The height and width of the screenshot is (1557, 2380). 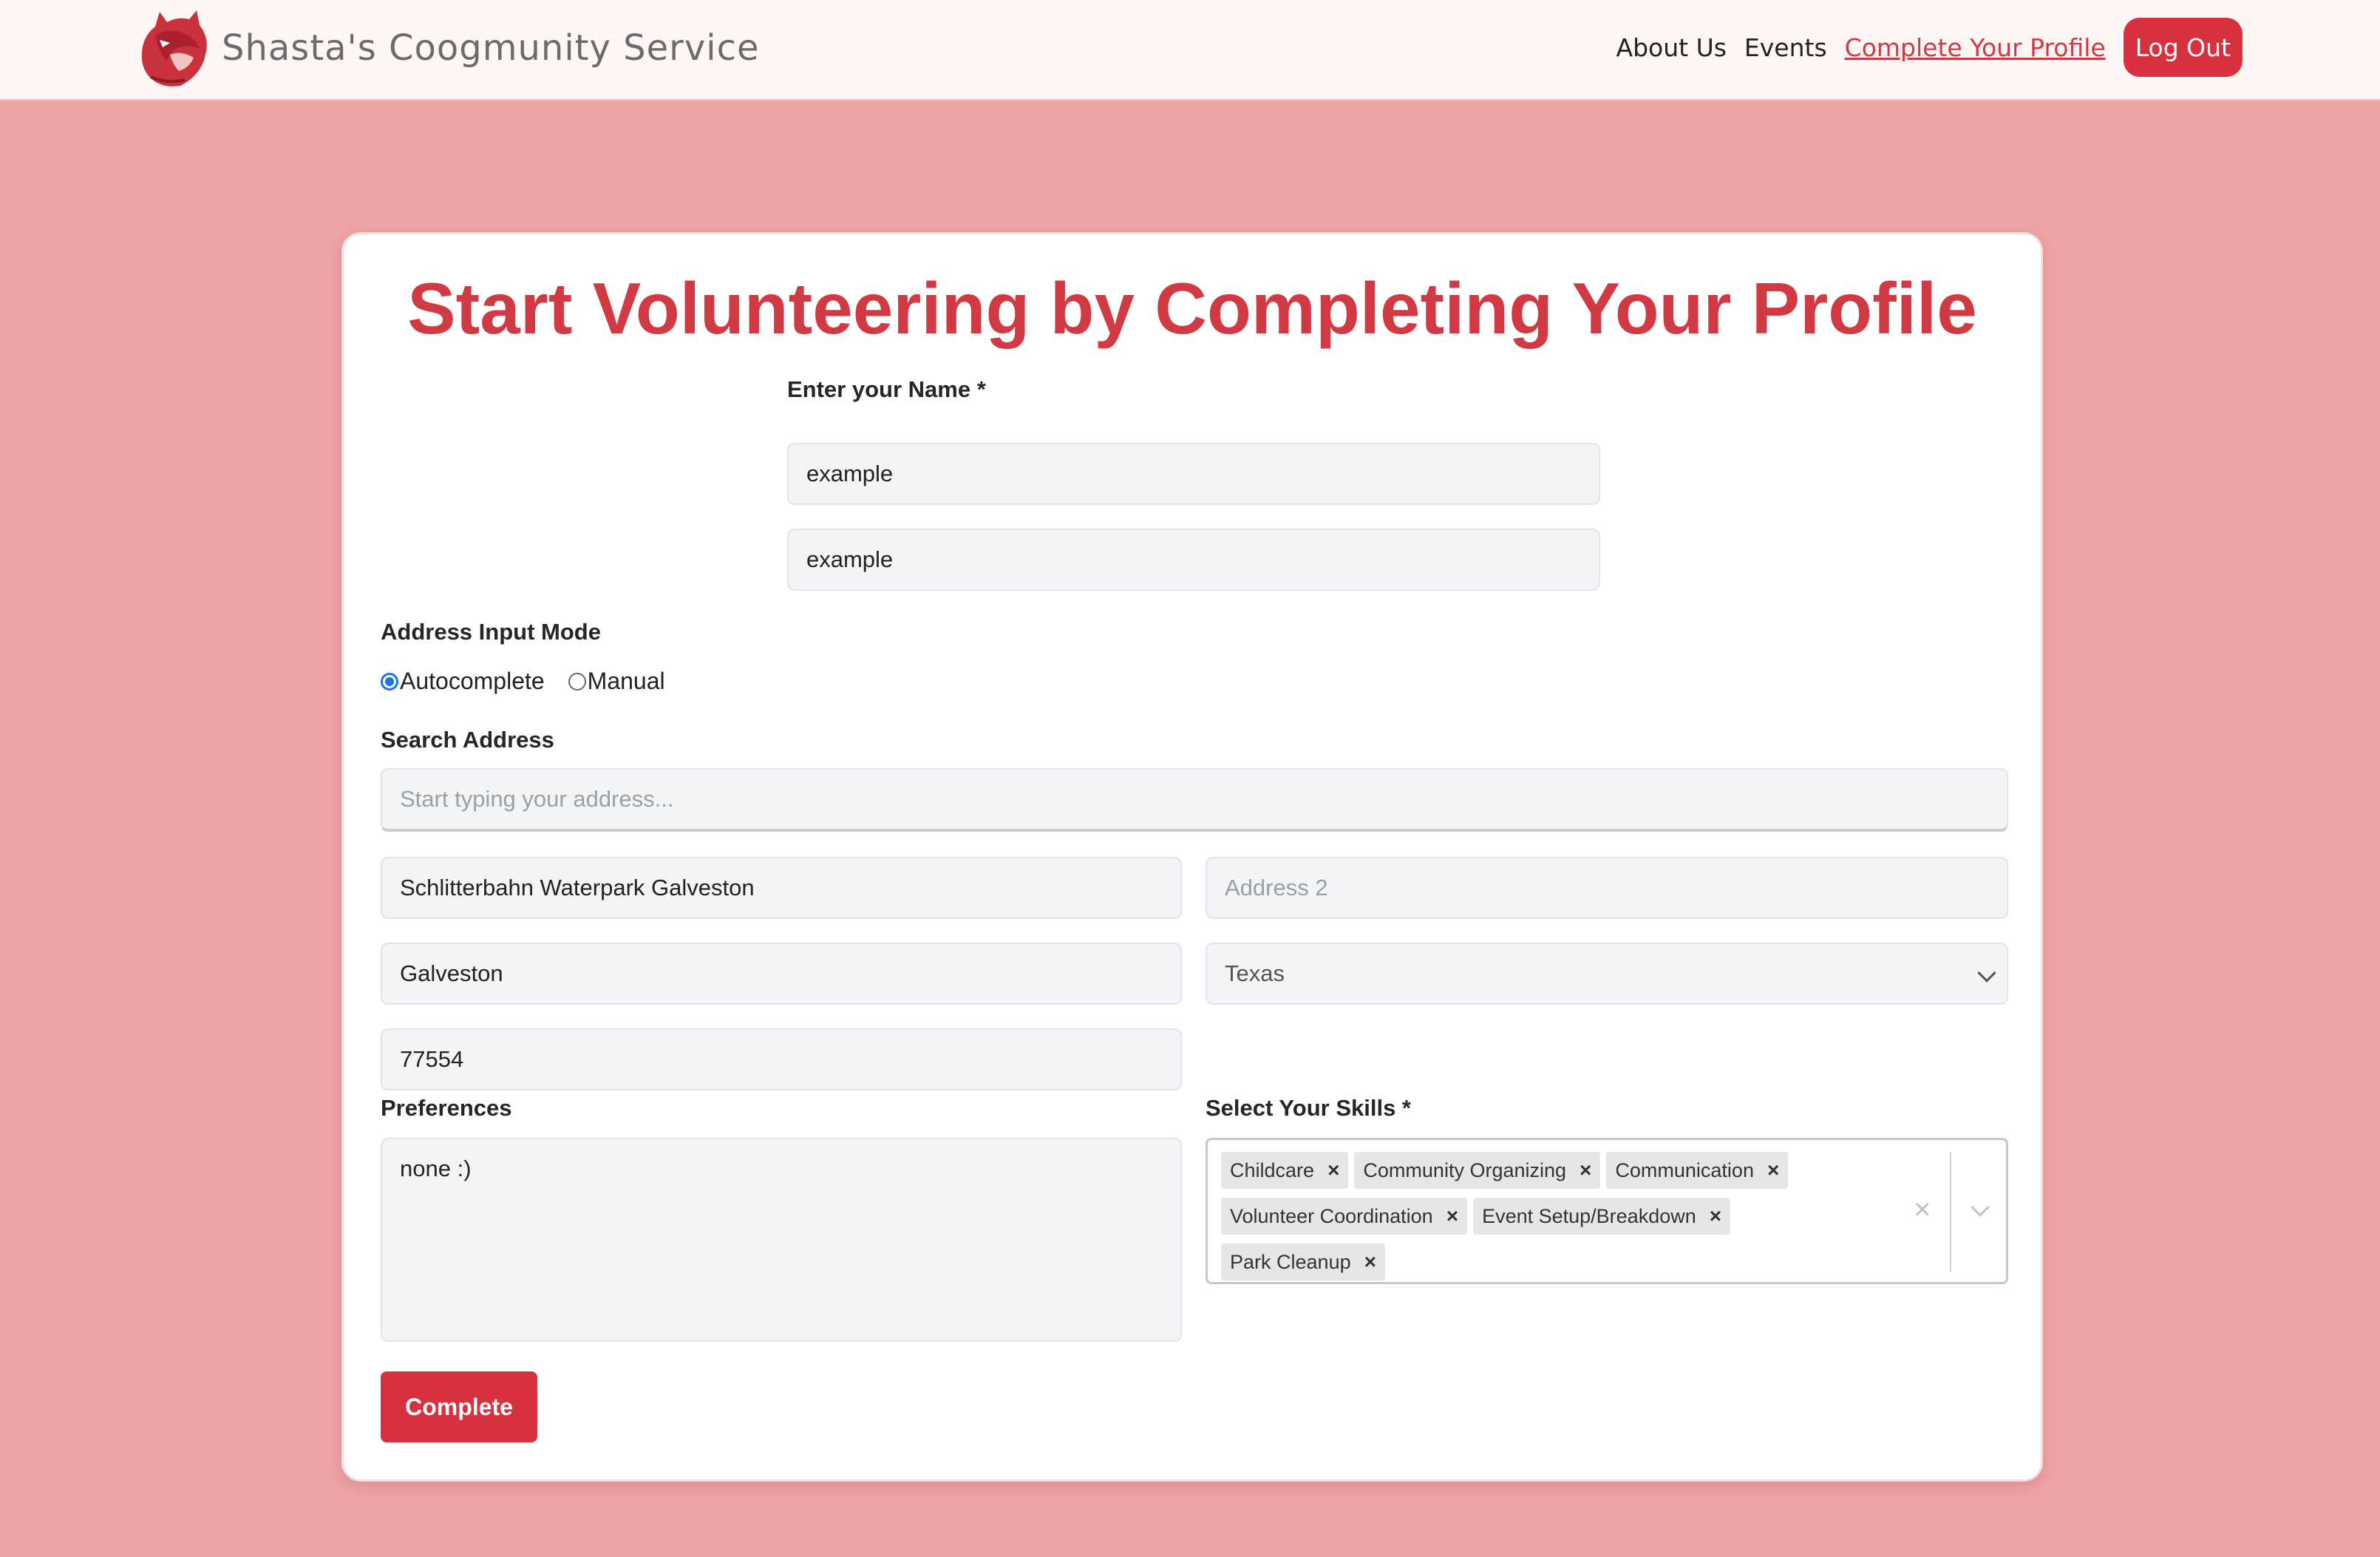 What do you see at coordinates (1607, 974) in the screenshot?
I see `state-select: Texas` at bounding box center [1607, 974].